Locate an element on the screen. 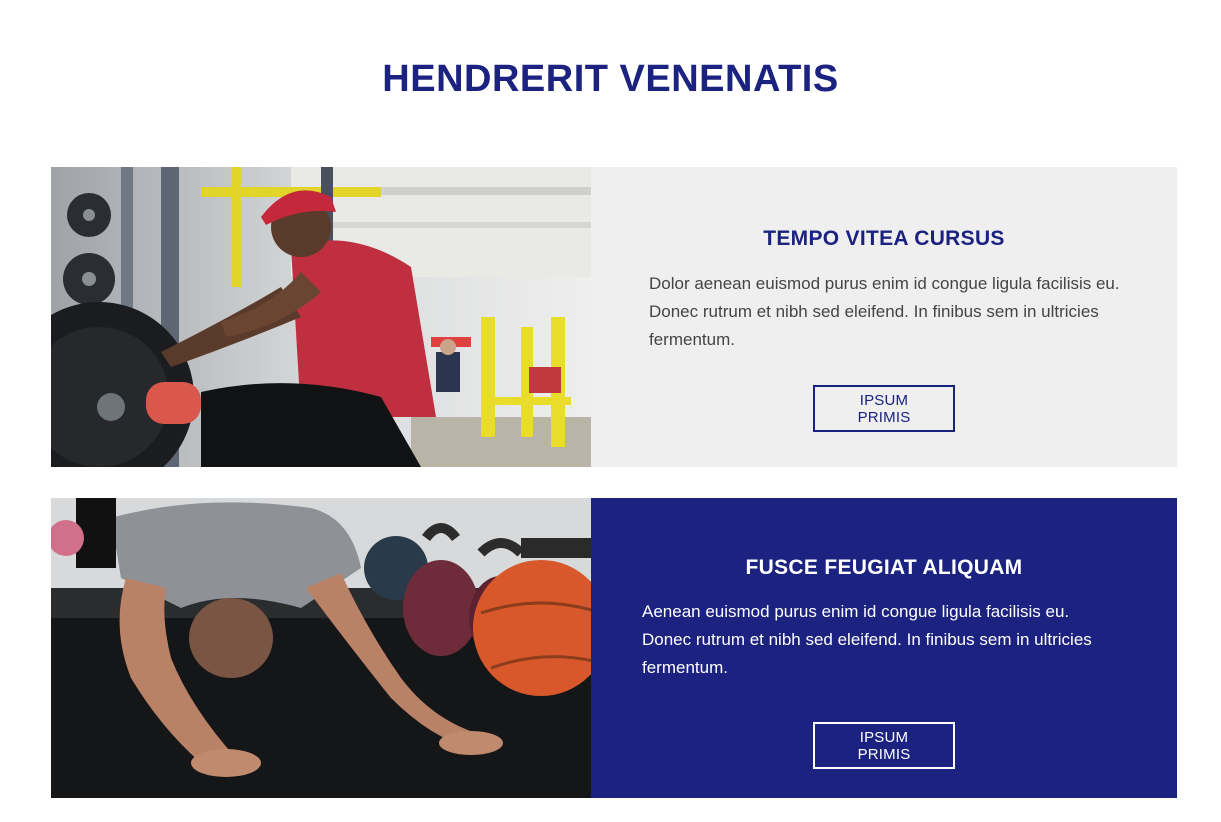 The width and height of the screenshot is (1221, 822). card-title: FUSCE FEUGIAT ALIQUAM is located at coordinates (884, 567).